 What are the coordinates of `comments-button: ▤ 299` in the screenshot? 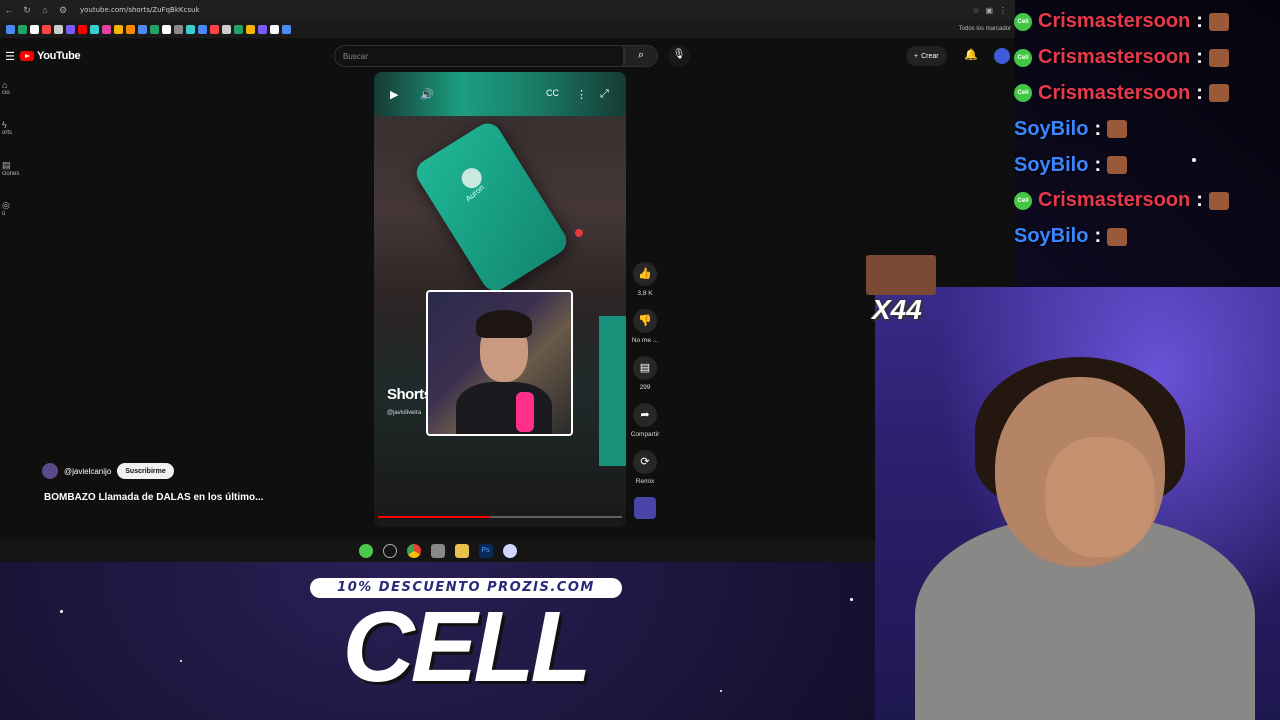 It's located at (645, 373).